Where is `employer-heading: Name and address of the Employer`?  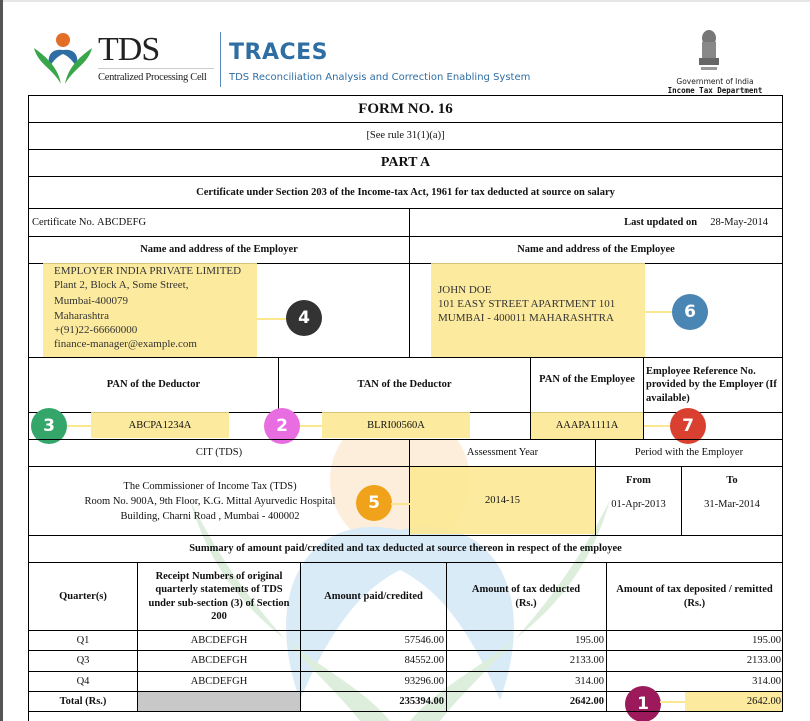 employer-heading: Name and address of the Employer is located at coordinates (219, 250).